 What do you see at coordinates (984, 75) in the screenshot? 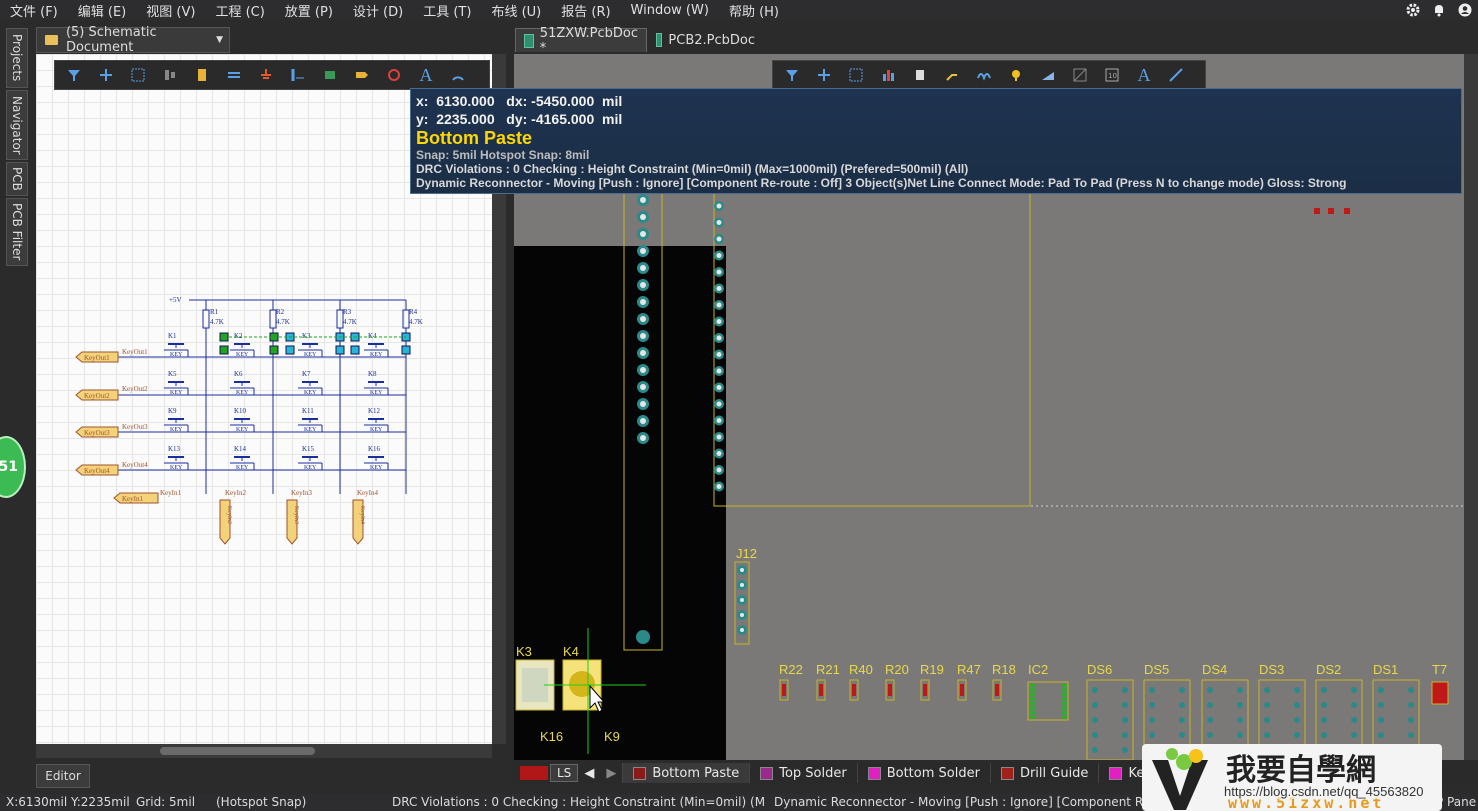
I see `diff-pair-icon` at bounding box center [984, 75].